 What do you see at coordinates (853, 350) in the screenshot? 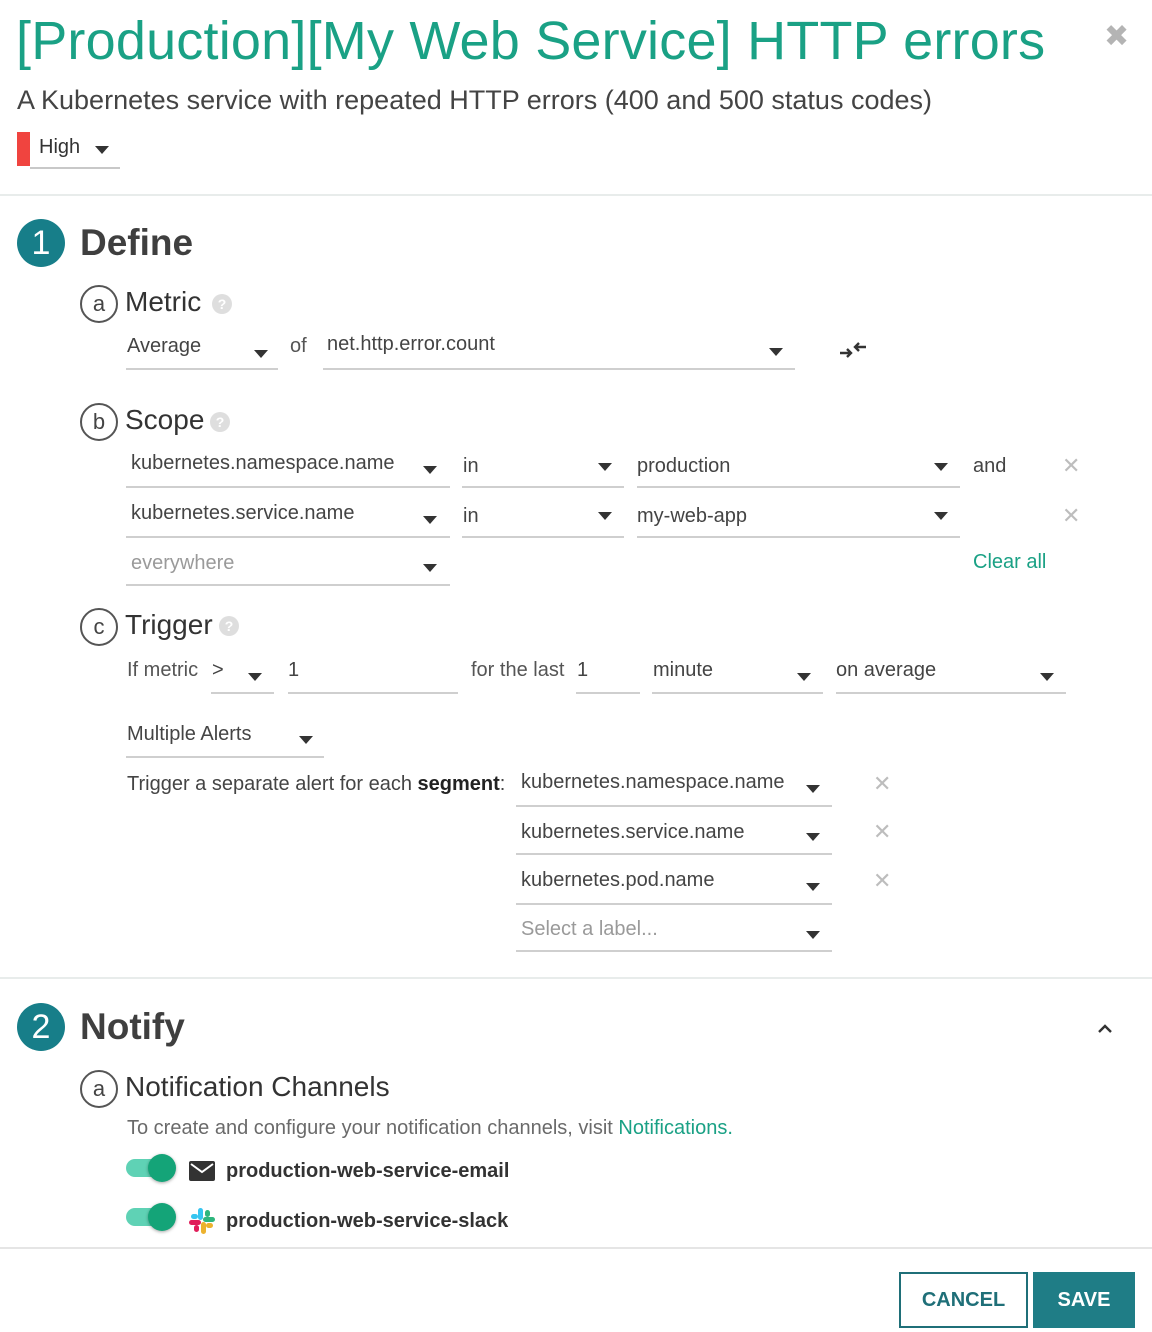
I see `swap-arrows-icon` at bounding box center [853, 350].